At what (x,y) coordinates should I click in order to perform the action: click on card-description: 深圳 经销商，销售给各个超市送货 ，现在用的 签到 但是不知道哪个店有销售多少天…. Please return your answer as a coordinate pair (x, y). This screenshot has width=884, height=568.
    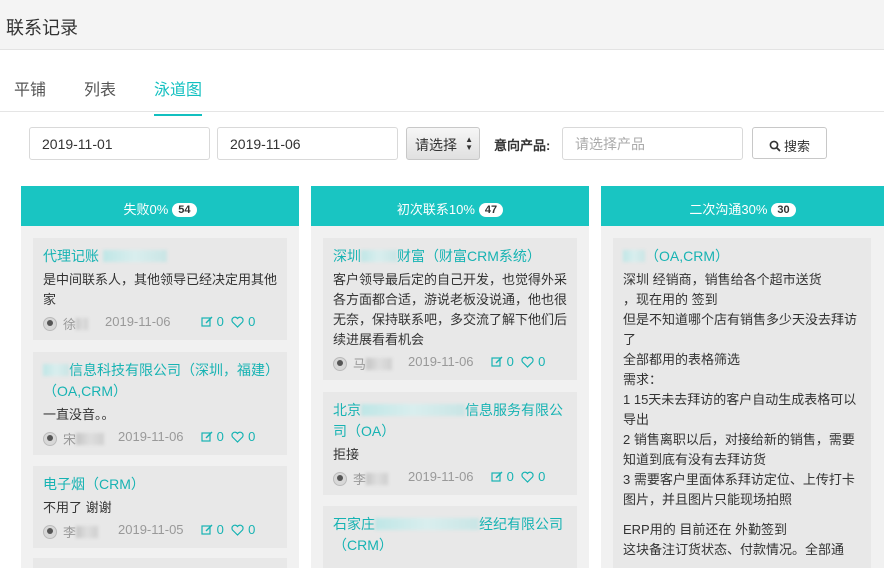
    Looking at the image, I should click on (742, 415).